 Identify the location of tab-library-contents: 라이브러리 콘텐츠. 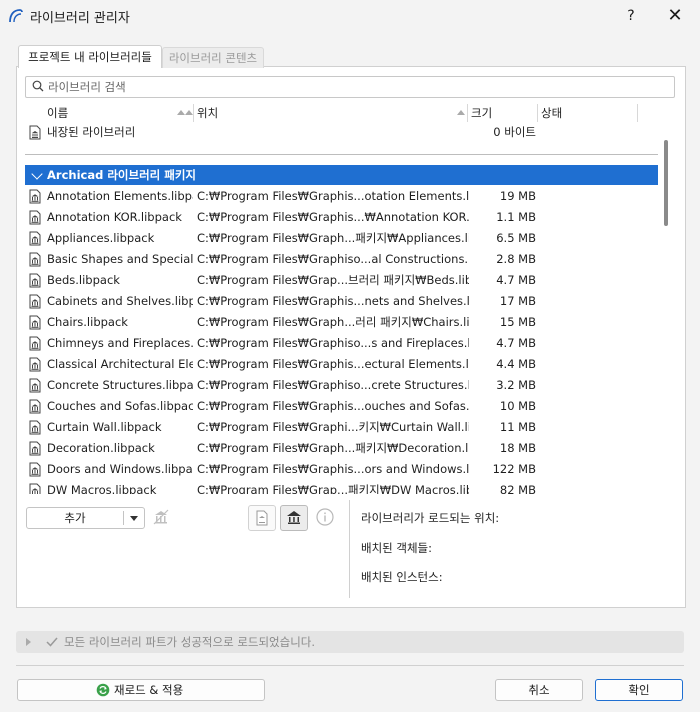
(213, 57).